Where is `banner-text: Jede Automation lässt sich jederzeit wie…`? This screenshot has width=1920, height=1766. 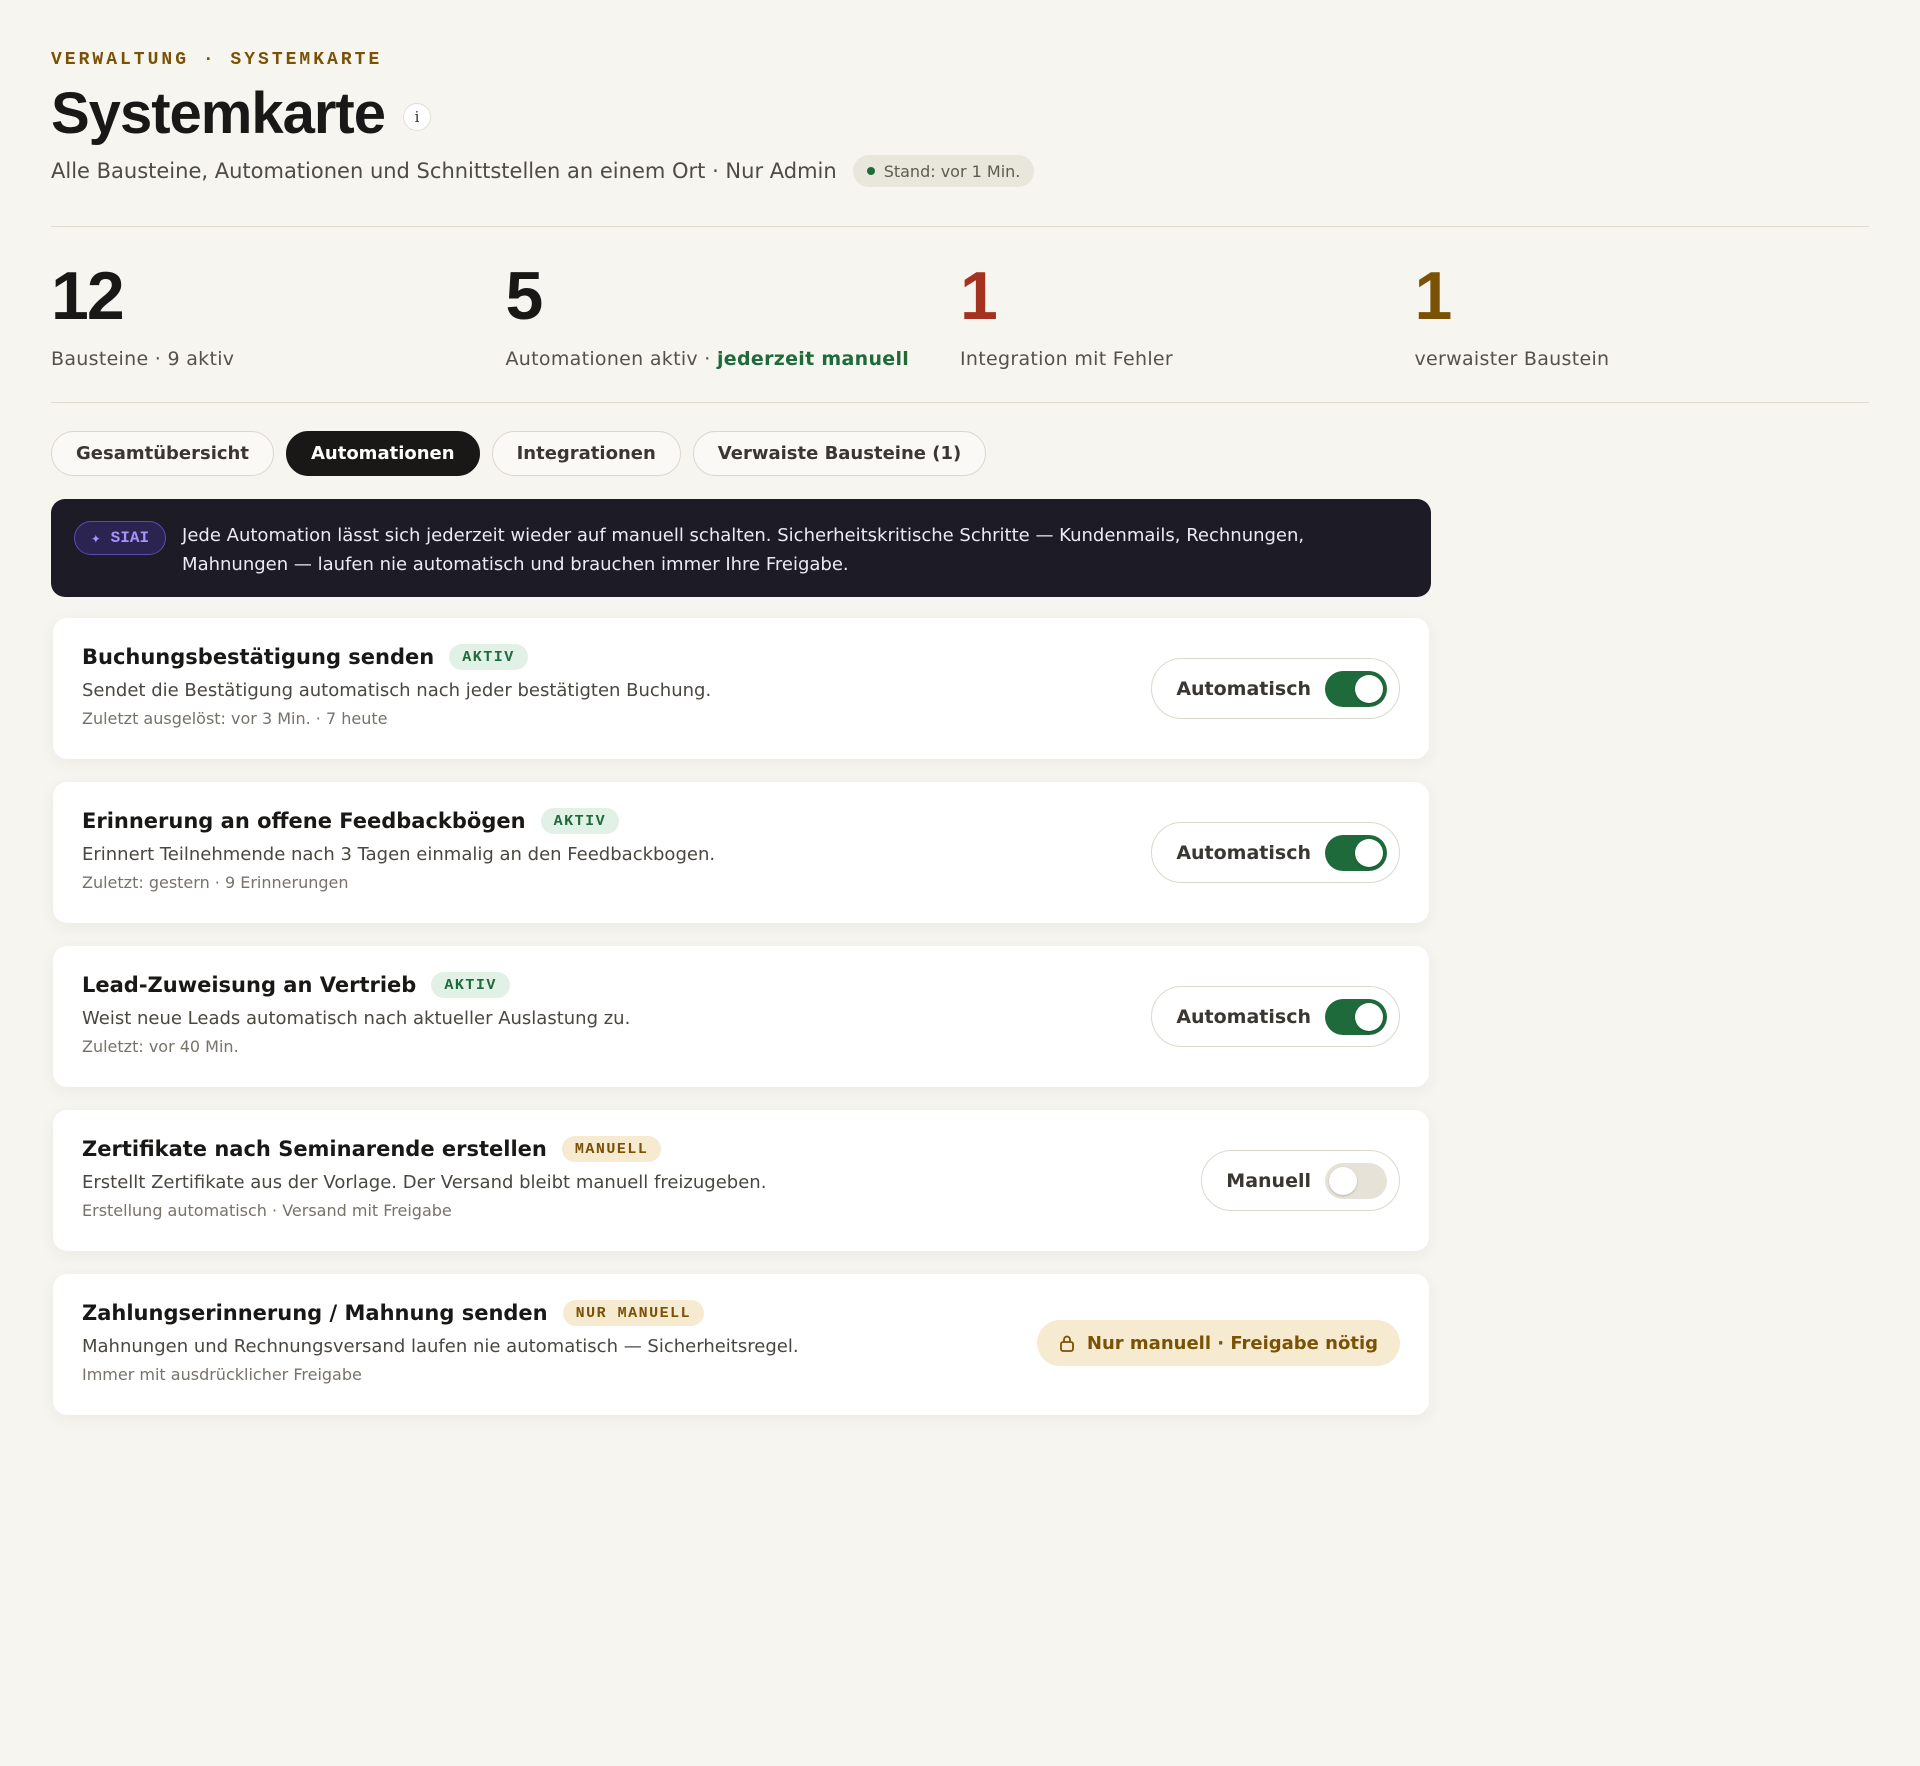 banner-text: Jede Automation lässt sich jederzeit wie… is located at coordinates (743, 550).